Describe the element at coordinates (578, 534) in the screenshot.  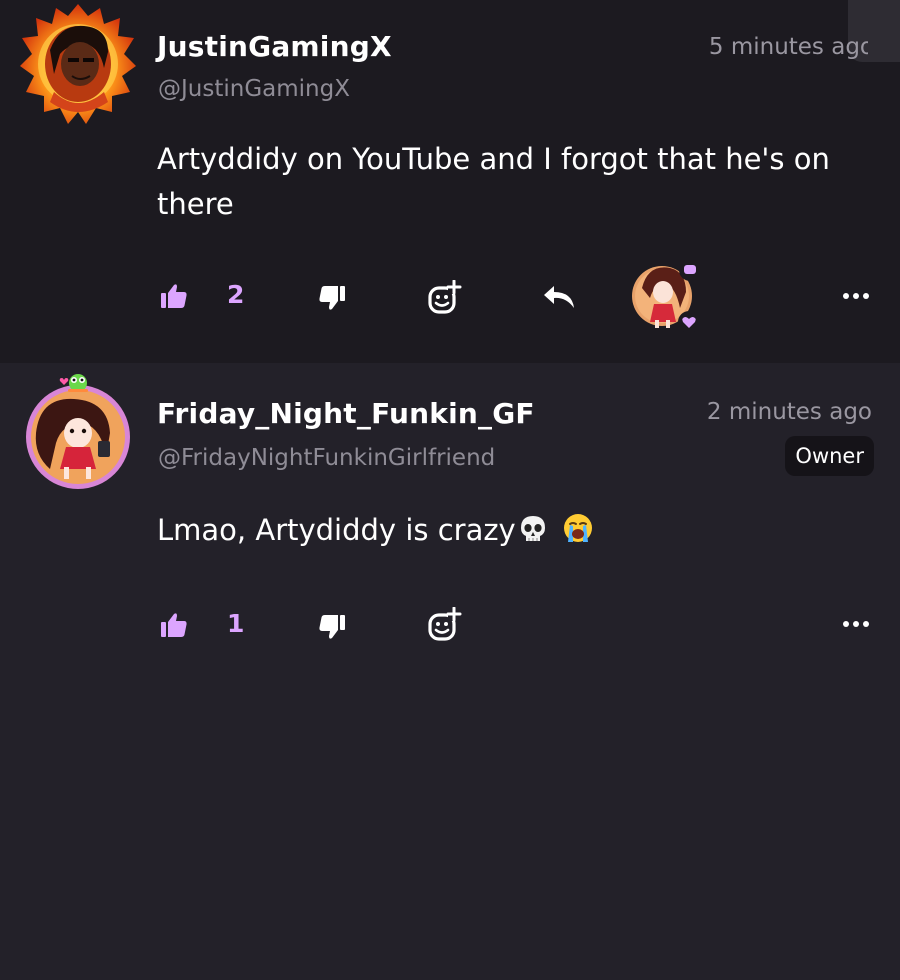
I see `loudly-crying-face-icon` at that location.